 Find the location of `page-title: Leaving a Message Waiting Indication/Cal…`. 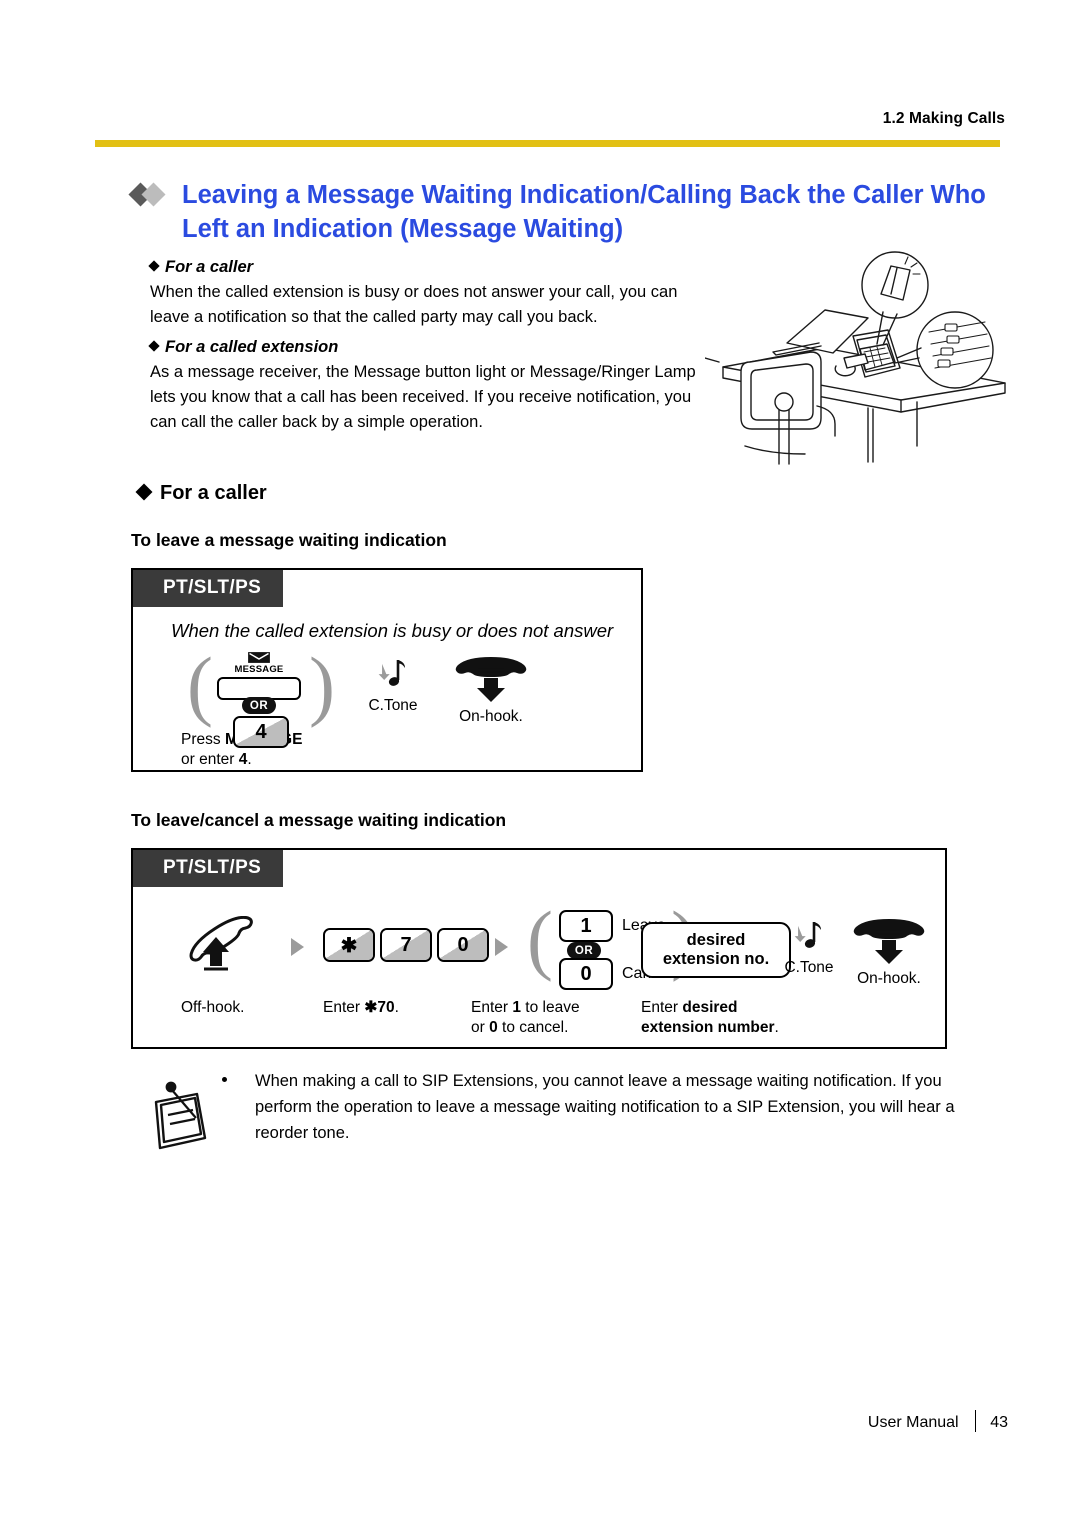

page-title: Leaving a Message Waiting Indication/Cal… is located at coordinates (584, 212).